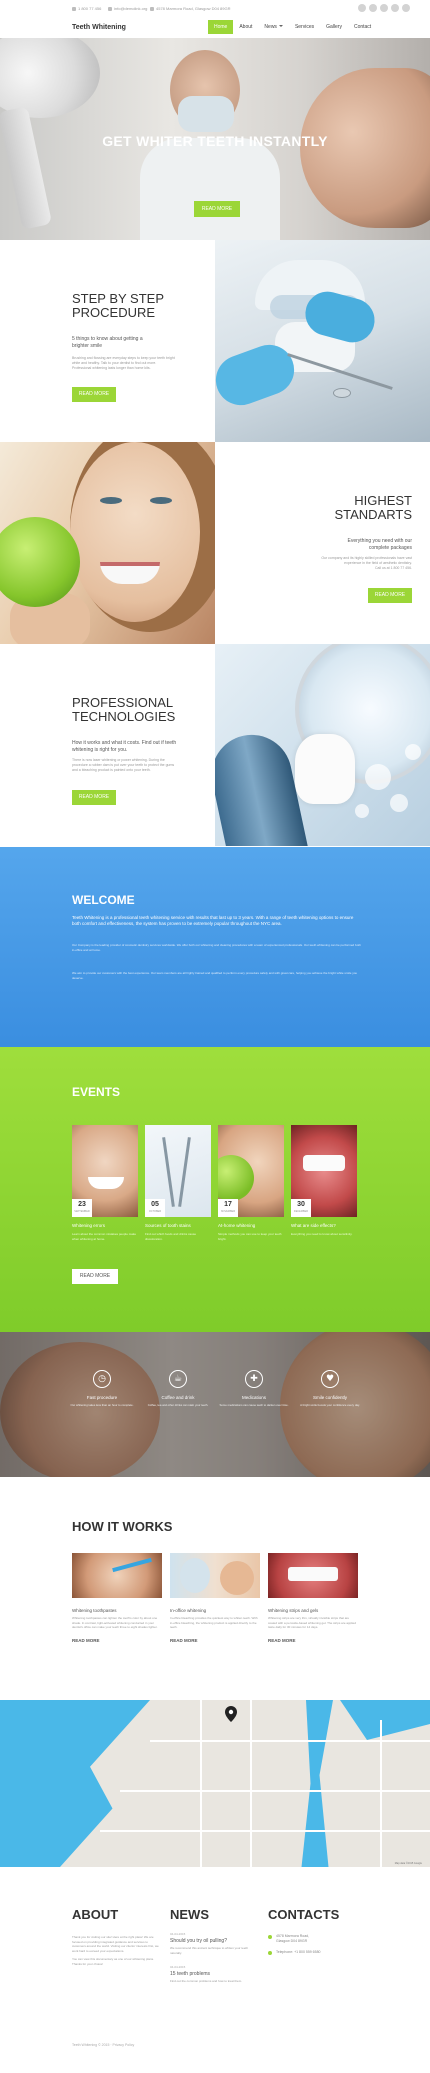 The width and height of the screenshot is (430, 2073). I want to click on nav-news: News, so click(273, 27).